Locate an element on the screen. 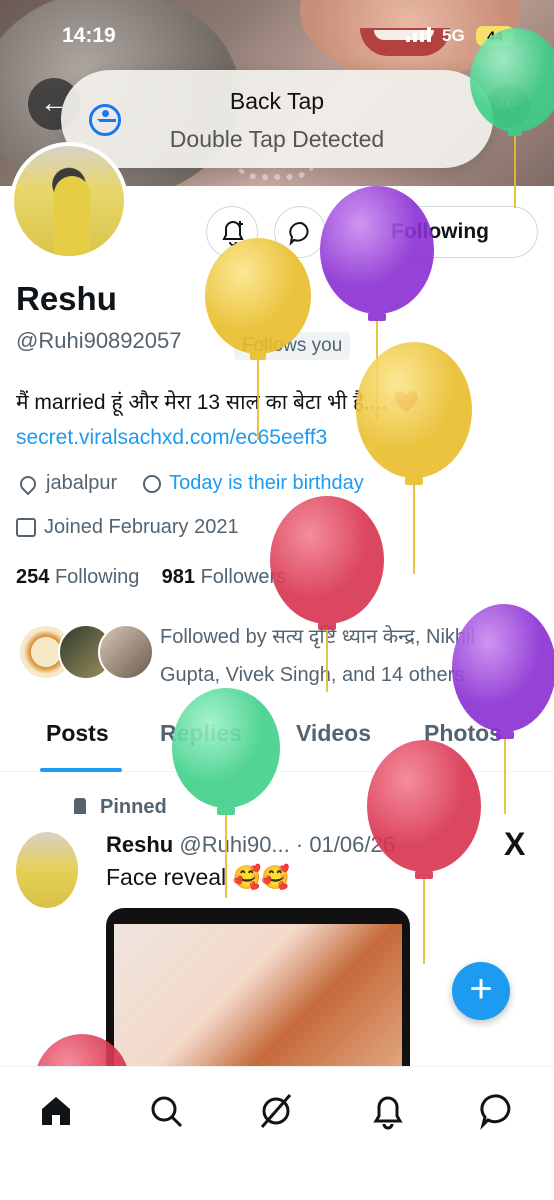 The width and height of the screenshot is (554, 1200). bottom-nav is located at coordinates (277, 1133).